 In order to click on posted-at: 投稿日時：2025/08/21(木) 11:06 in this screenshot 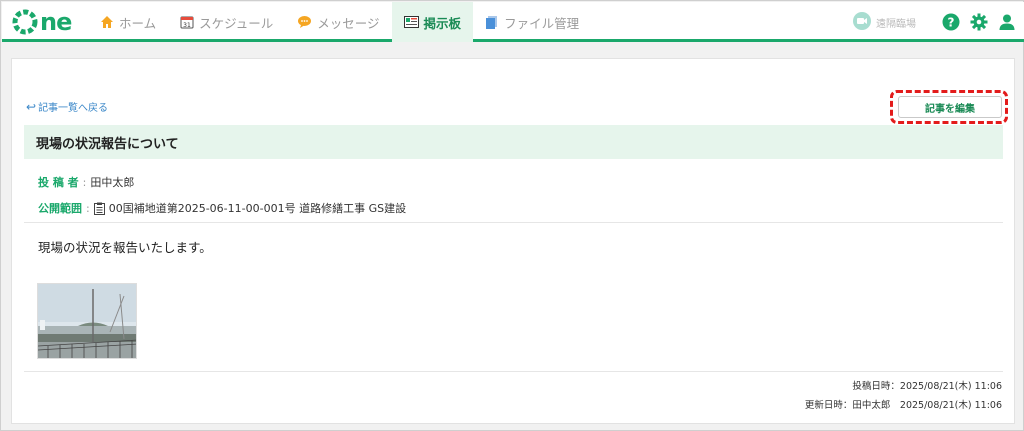, I will do `click(927, 386)`.